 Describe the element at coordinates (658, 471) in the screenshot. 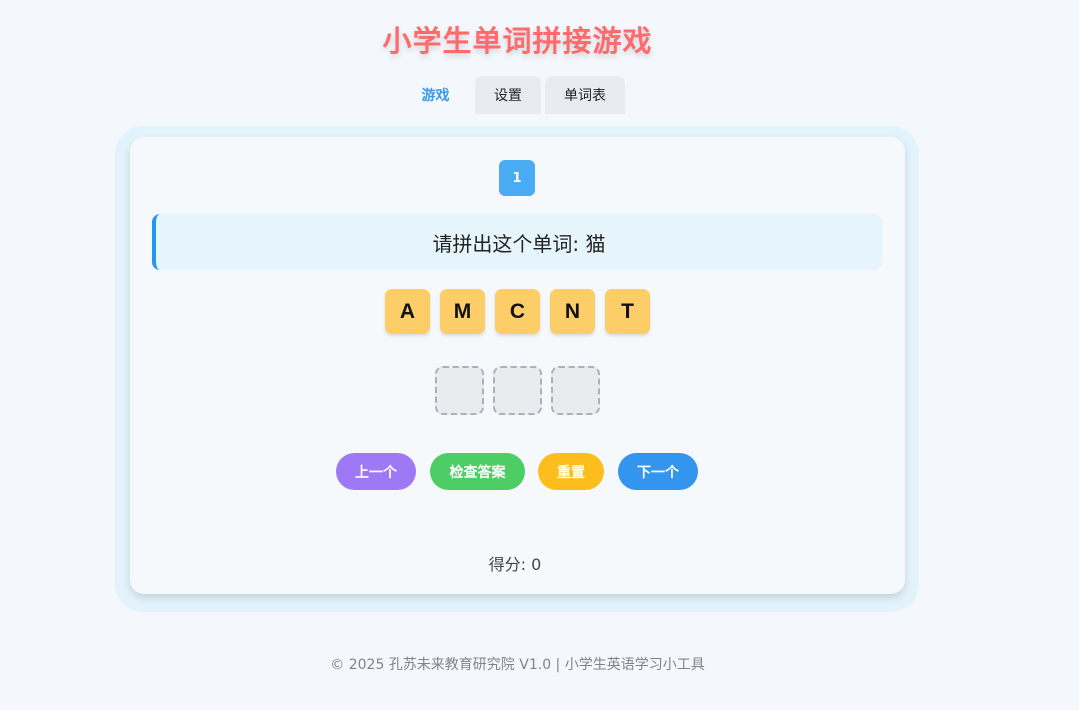

I see `next-button: 下一个` at that location.